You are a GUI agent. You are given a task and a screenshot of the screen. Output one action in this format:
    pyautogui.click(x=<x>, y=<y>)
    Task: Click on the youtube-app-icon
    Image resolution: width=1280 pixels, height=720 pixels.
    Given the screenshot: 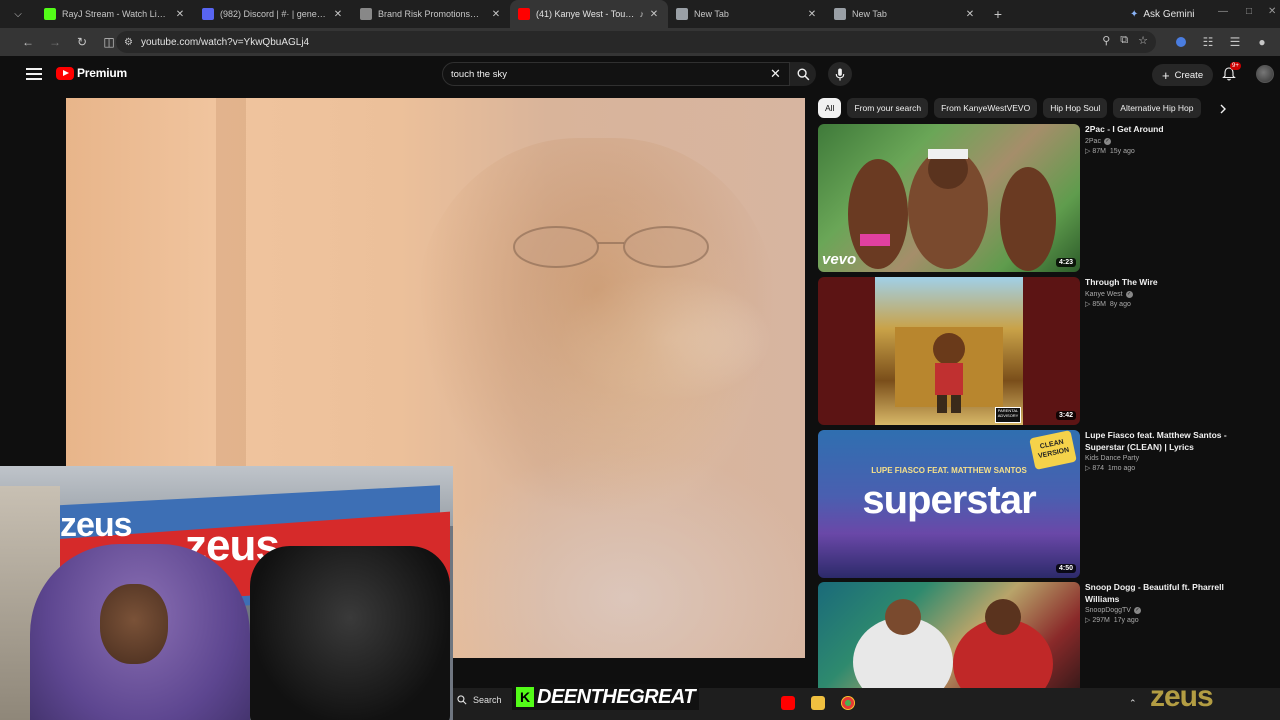 What is the action you would take?
    pyautogui.click(x=788, y=703)
    